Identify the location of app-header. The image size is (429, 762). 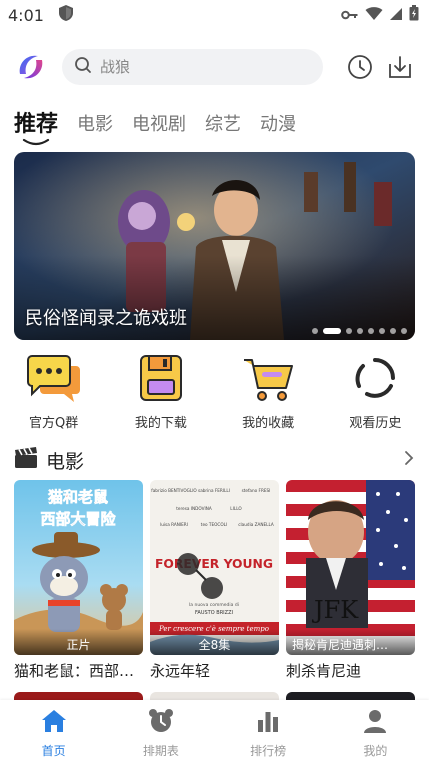
(214, 67).